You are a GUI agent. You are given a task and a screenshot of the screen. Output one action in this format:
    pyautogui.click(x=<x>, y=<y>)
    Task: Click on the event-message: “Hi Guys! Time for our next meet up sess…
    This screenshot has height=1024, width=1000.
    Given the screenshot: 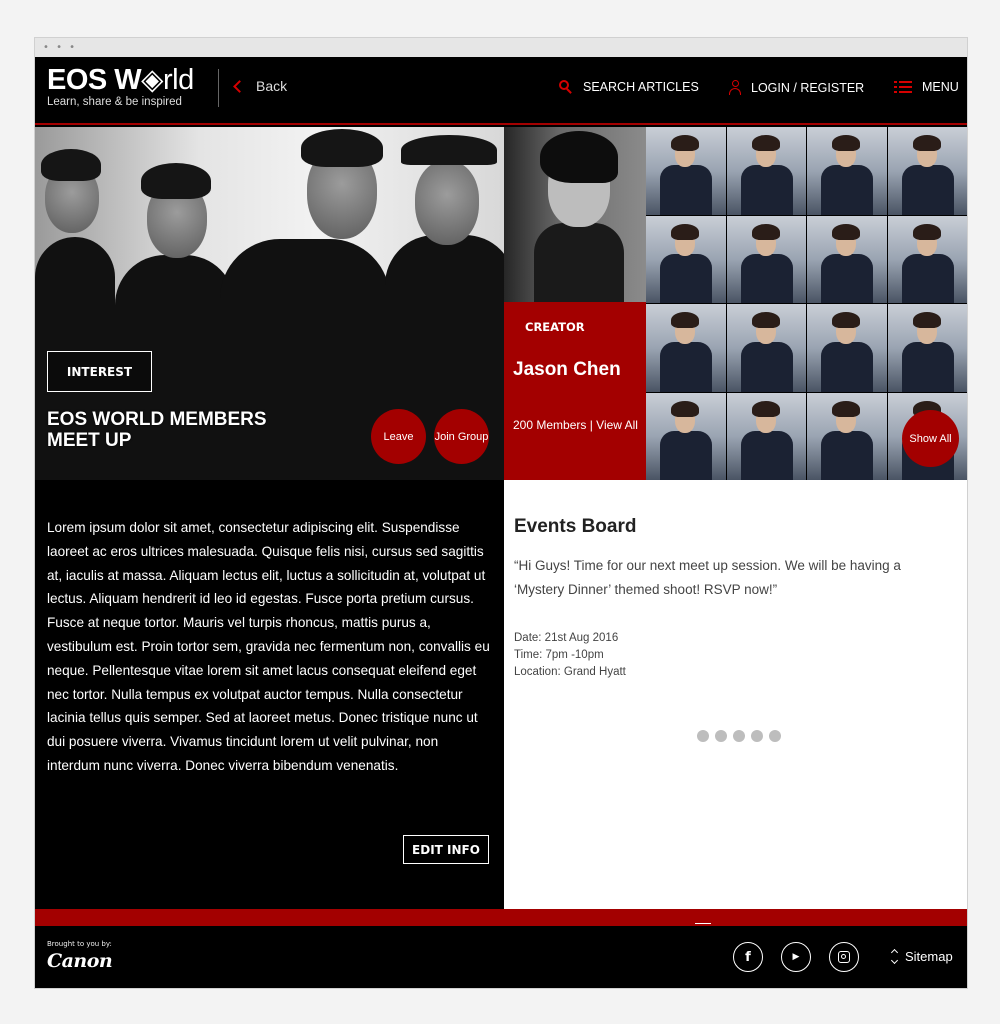 What is the action you would take?
    pyautogui.click(x=707, y=577)
    